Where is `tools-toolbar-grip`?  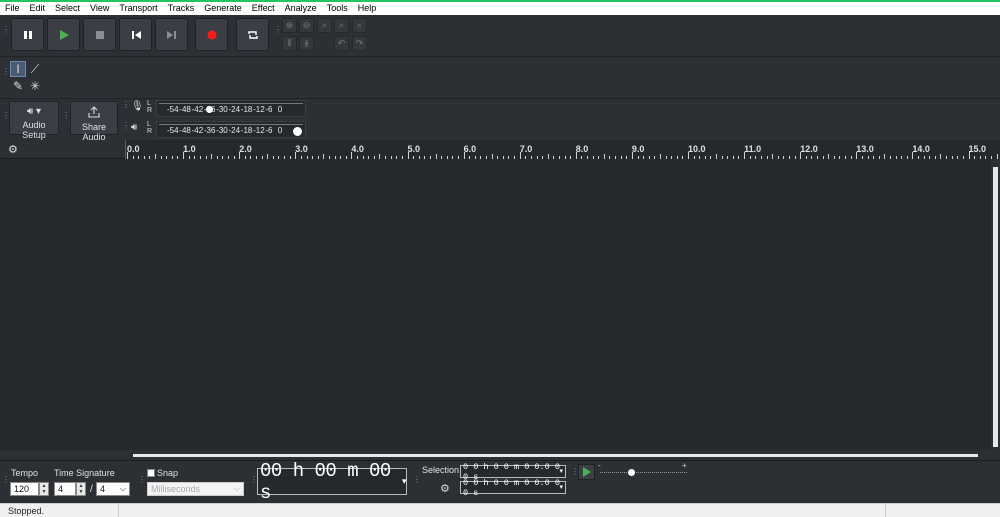
tools-toolbar-grip is located at coordinates (4, 76).